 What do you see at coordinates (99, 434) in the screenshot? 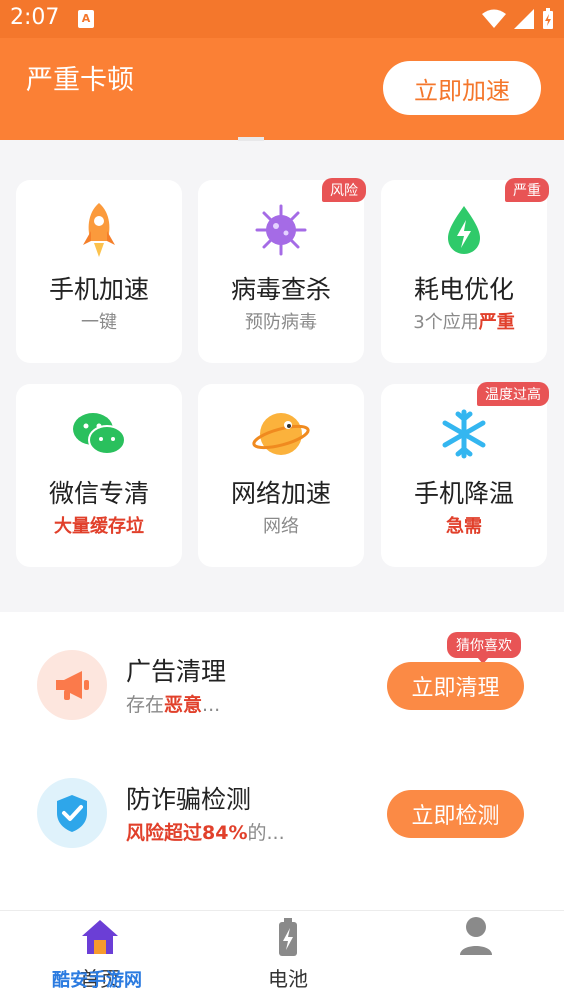
I see `wechat-icon` at bounding box center [99, 434].